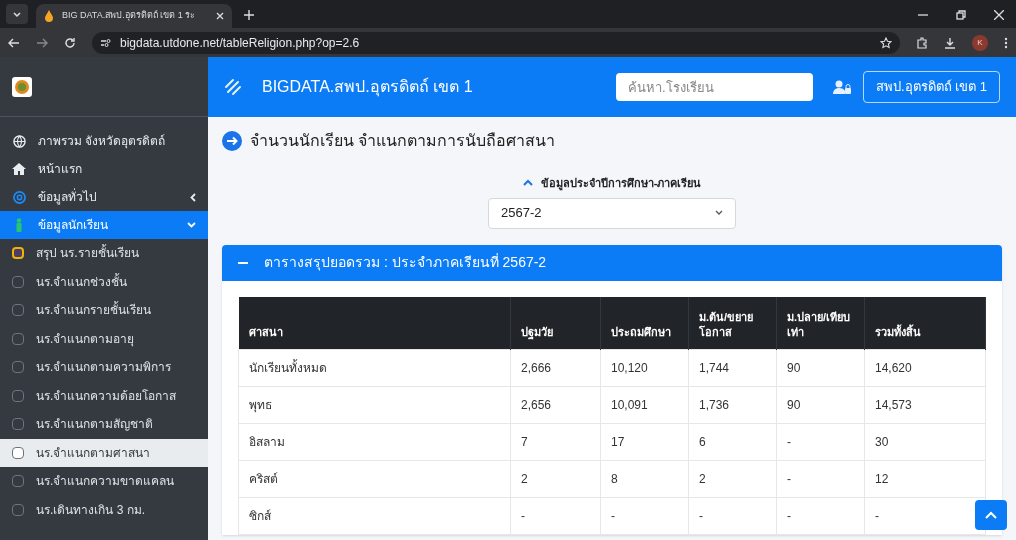 Image resolution: width=1016 pixels, height=540 pixels. Describe the element at coordinates (925, 405) in the screenshot. I see `table-cell: 14,573` at that location.